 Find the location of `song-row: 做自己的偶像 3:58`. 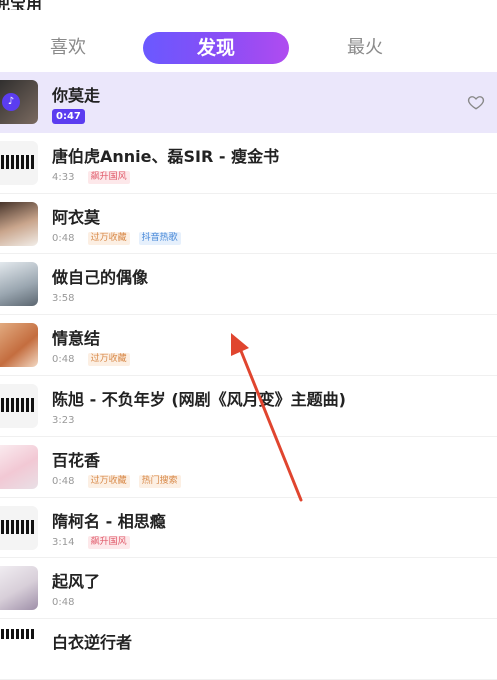

song-row: 做自己的偶像 3:58 is located at coordinates (248, 285).